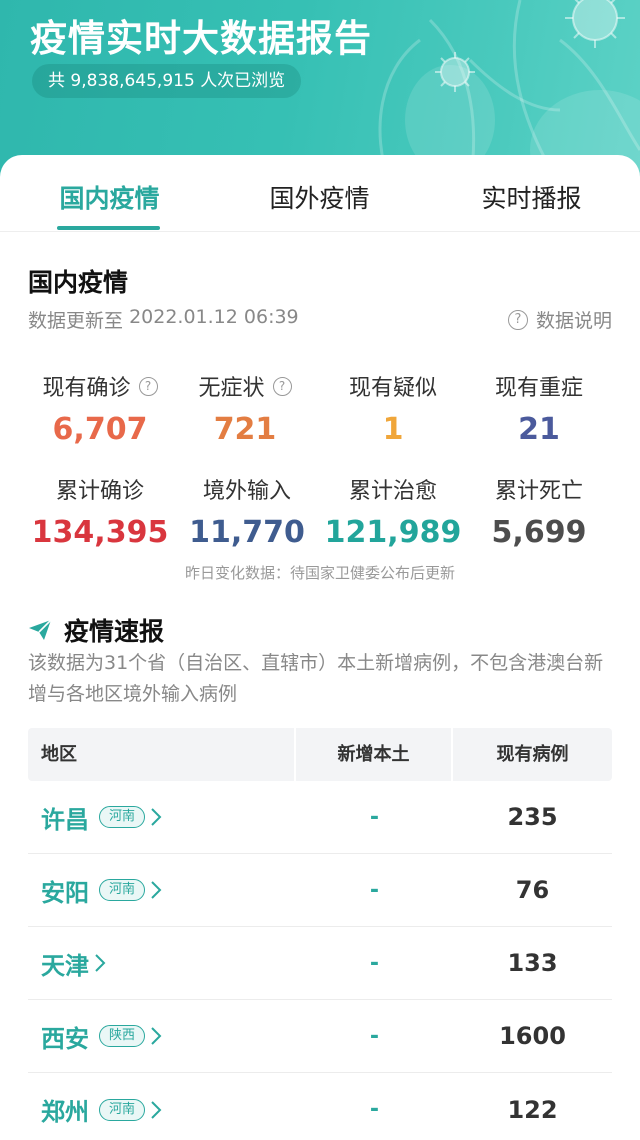 Image resolution: width=640 pixels, height=1140 pixels. Describe the element at coordinates (532, 1109) in the screenshot. I see `current-cases-value: 122` at that location.